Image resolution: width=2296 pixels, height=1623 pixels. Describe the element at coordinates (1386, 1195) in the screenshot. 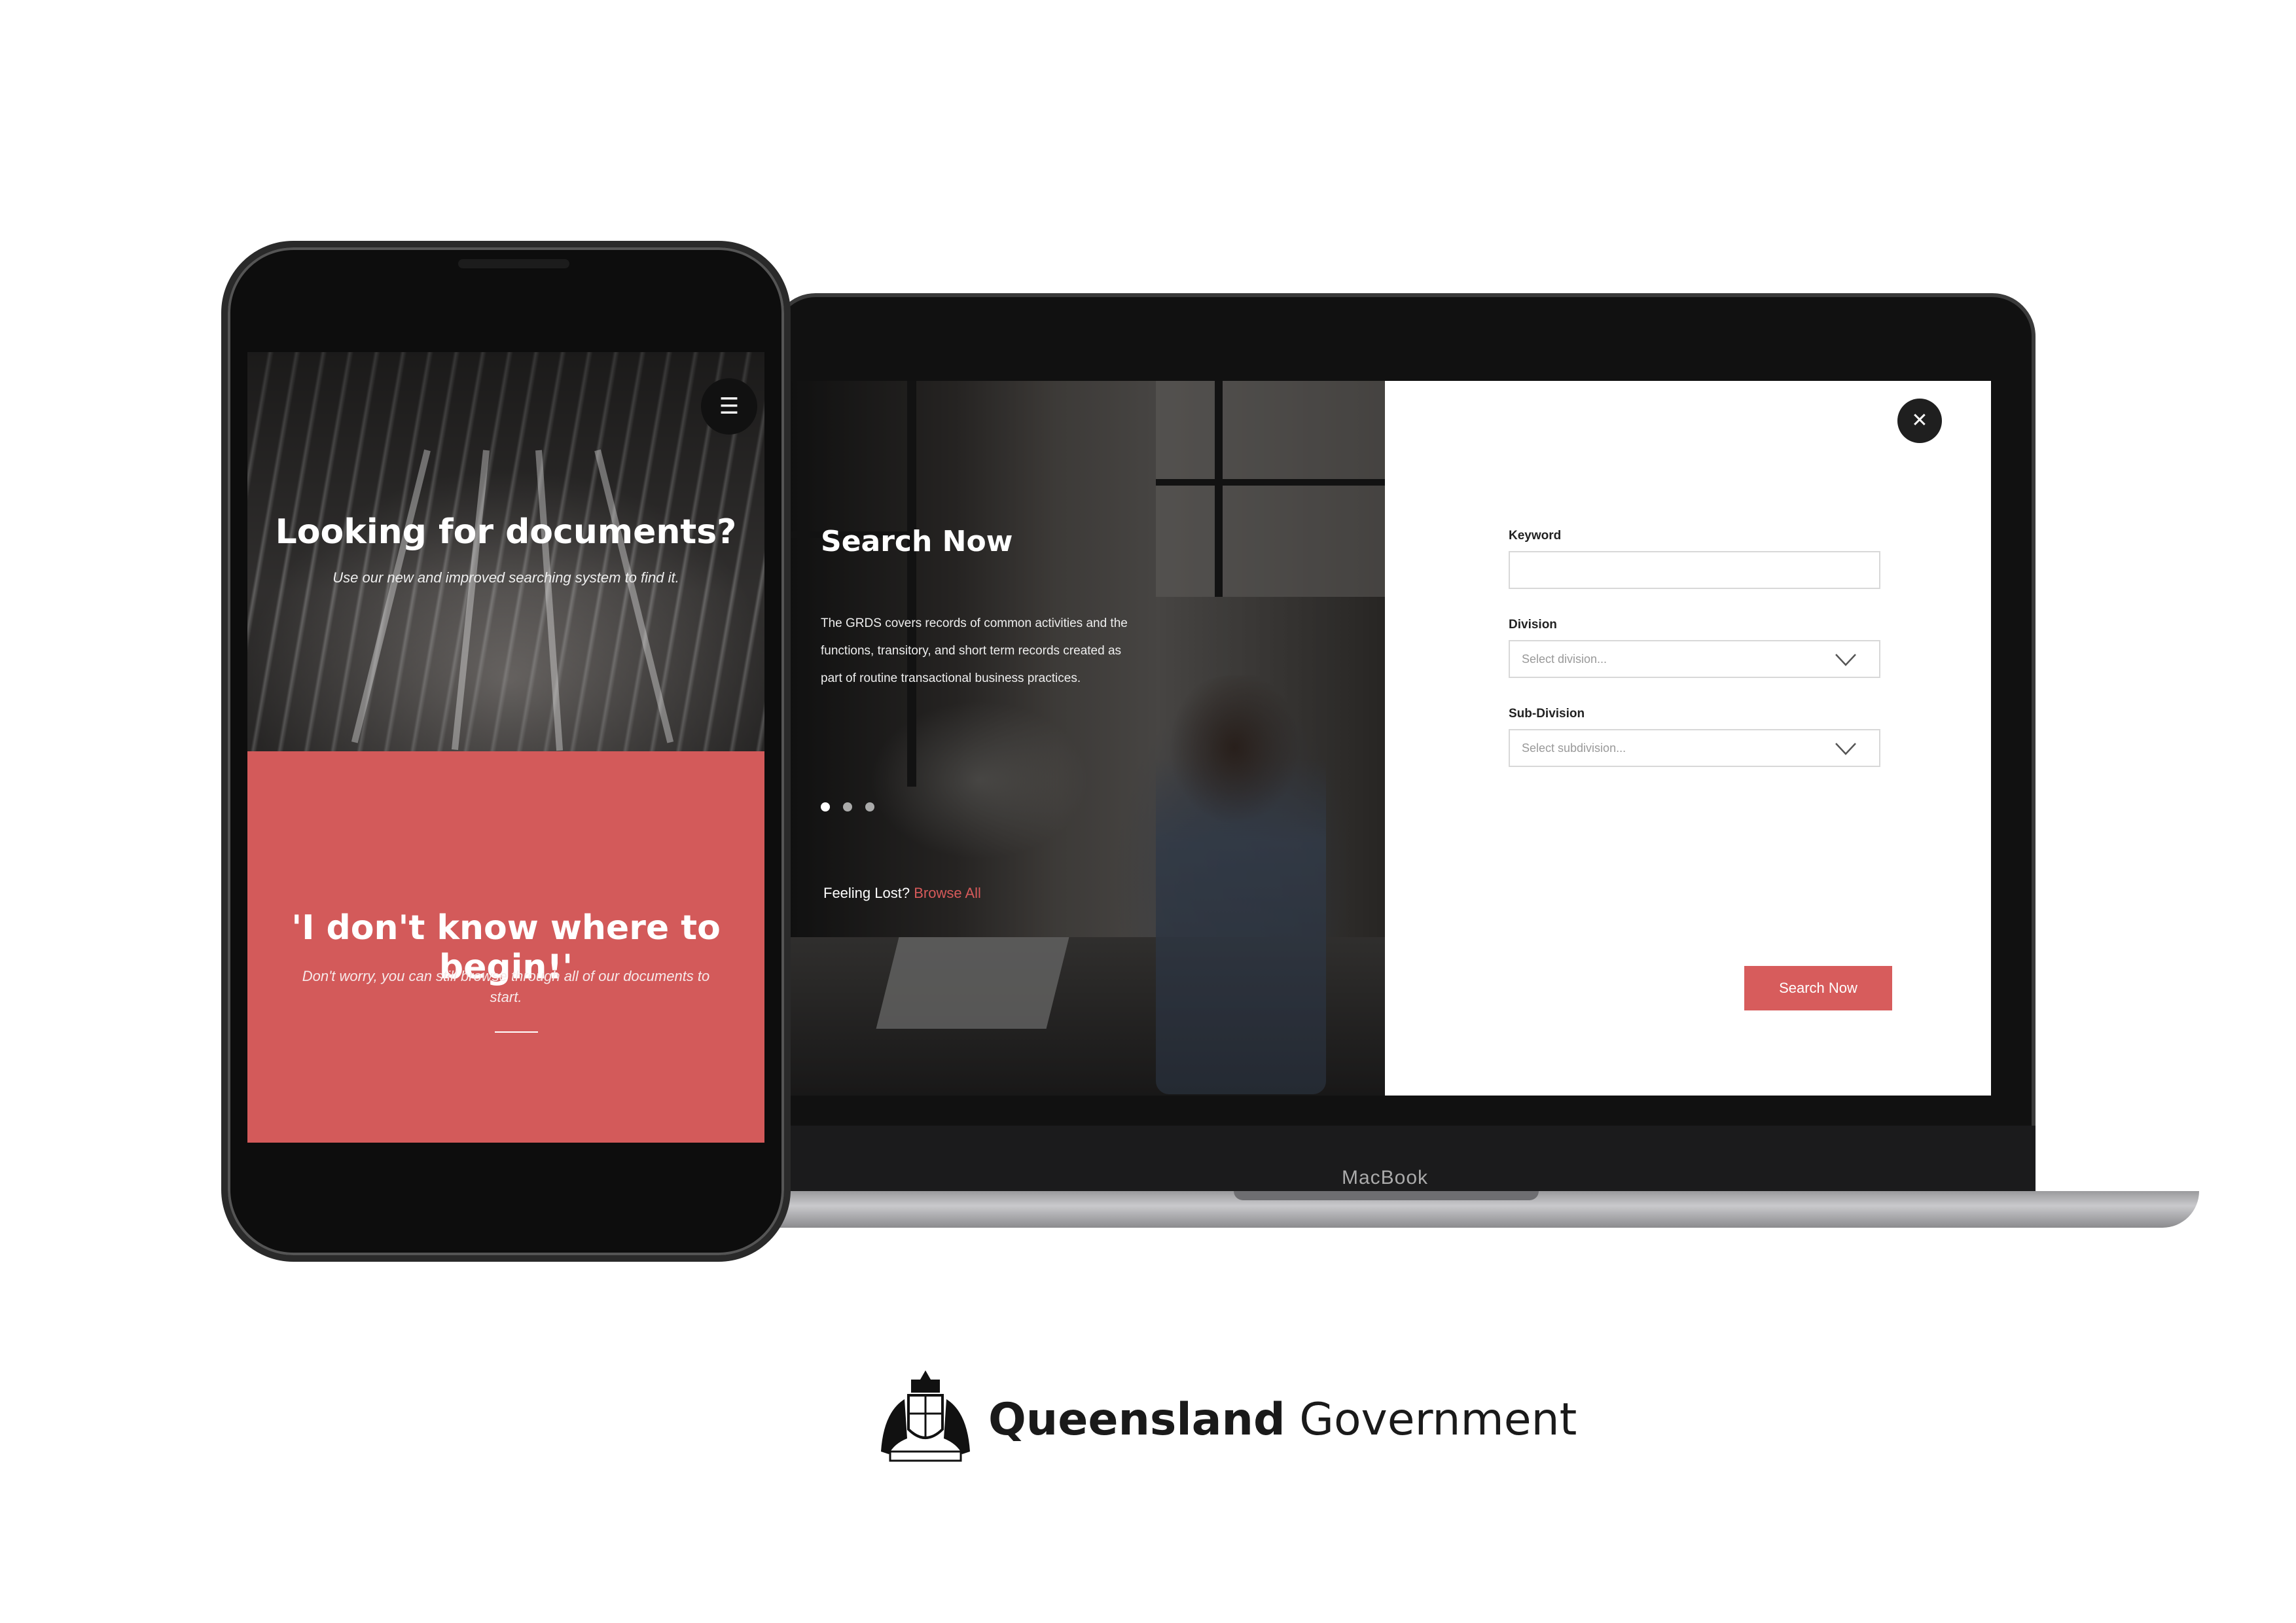

I see `laptop-notch` at that location.